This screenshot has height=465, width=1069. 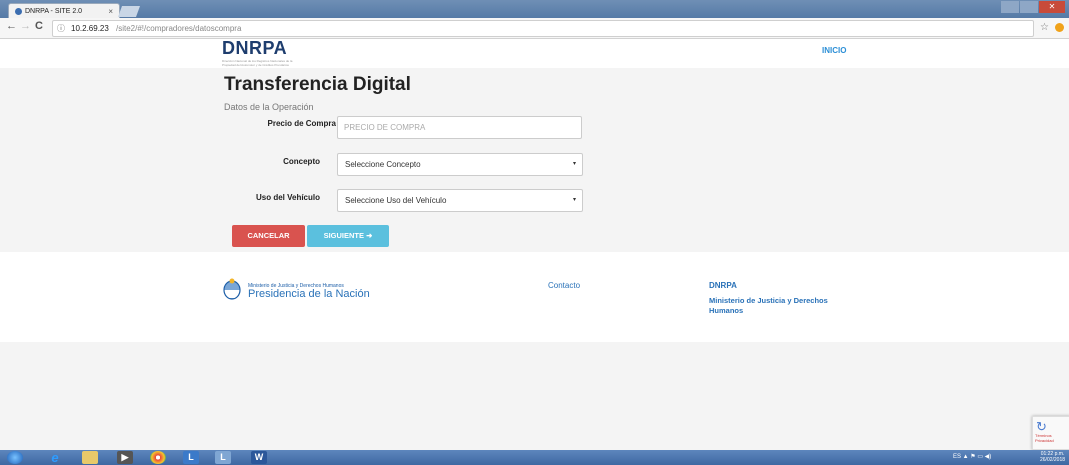 I want to click on next-button: SIGUIENTE ➜, so click(x=348, y=236).